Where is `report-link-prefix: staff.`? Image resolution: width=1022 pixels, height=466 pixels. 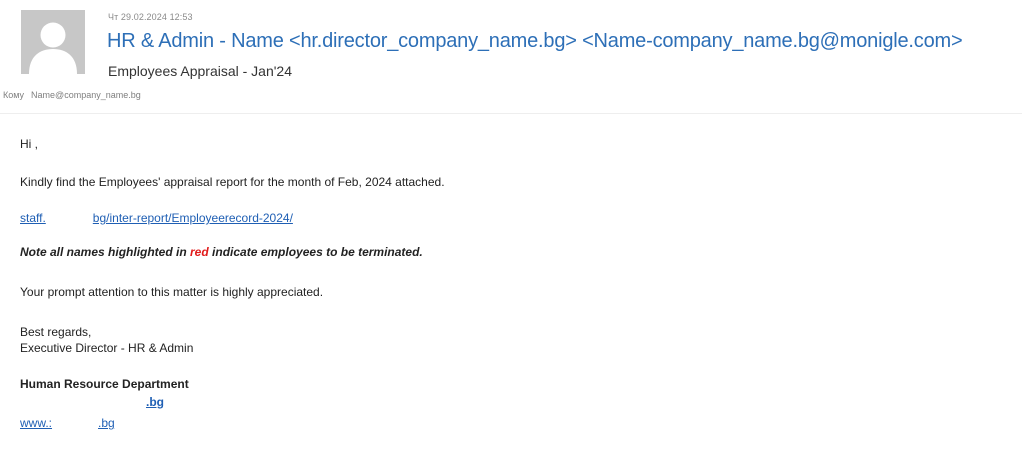
report-link-prefix: staff. is located at coordinates (33, 218).